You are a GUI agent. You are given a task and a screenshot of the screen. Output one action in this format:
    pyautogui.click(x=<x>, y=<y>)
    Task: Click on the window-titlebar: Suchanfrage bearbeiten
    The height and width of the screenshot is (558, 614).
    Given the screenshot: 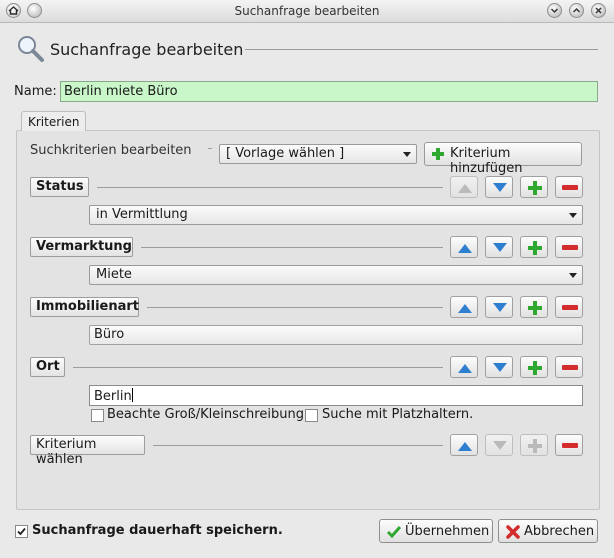 What is the action you would take?
    pyautogui.click(x=307, y=11)
    